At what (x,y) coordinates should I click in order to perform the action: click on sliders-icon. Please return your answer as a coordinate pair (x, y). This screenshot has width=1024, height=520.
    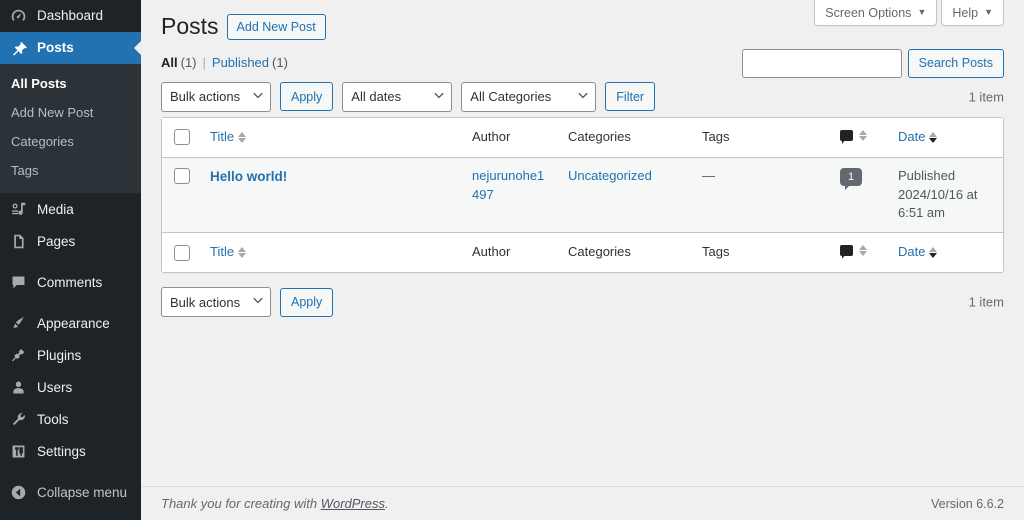
    Looking at the image, I should click on (18, 451).